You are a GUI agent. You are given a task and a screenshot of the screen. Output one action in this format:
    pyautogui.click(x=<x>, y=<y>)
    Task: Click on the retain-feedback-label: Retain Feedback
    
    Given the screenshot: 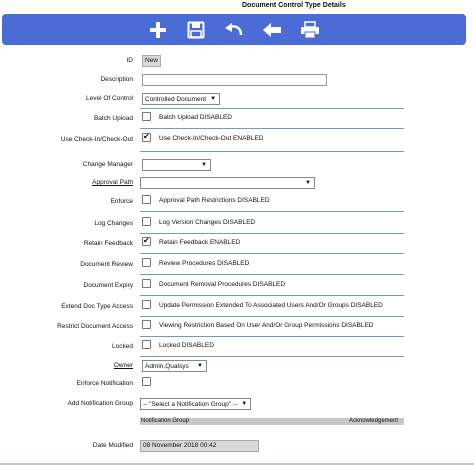 What is the action you would take?
    pyautogui.click(x=108, y=243)
    